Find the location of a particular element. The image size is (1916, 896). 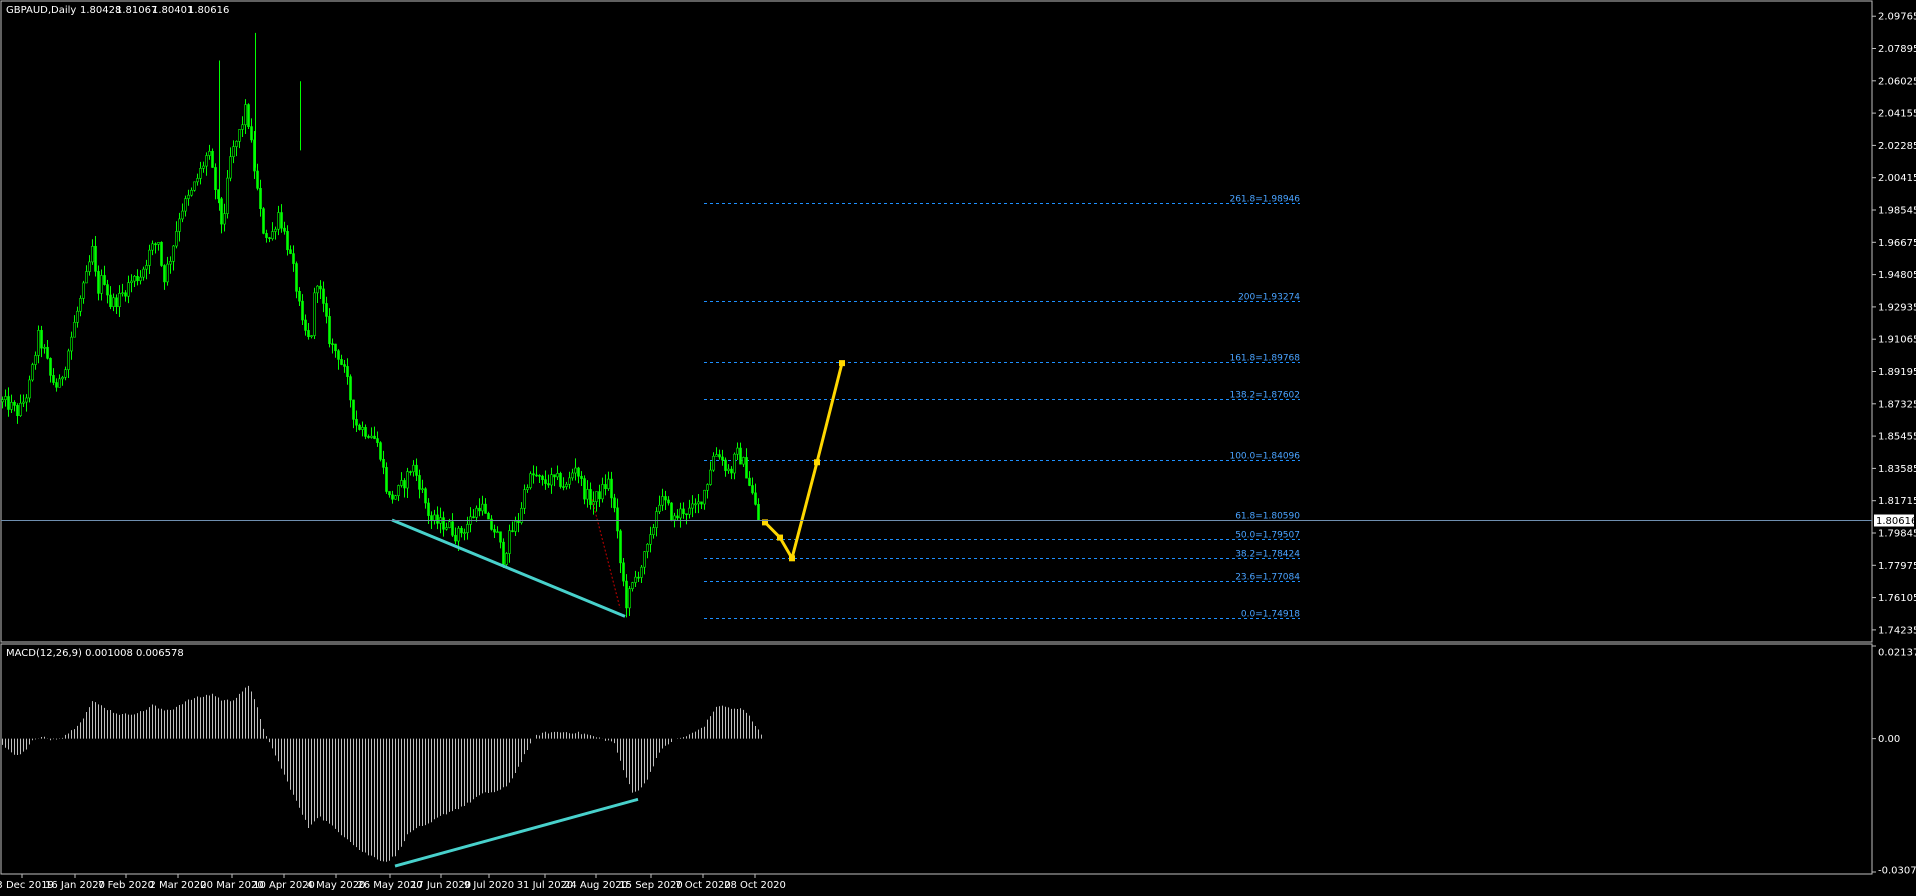

price-tick-label: 1.77975 is located at coordinates (1897, 566).